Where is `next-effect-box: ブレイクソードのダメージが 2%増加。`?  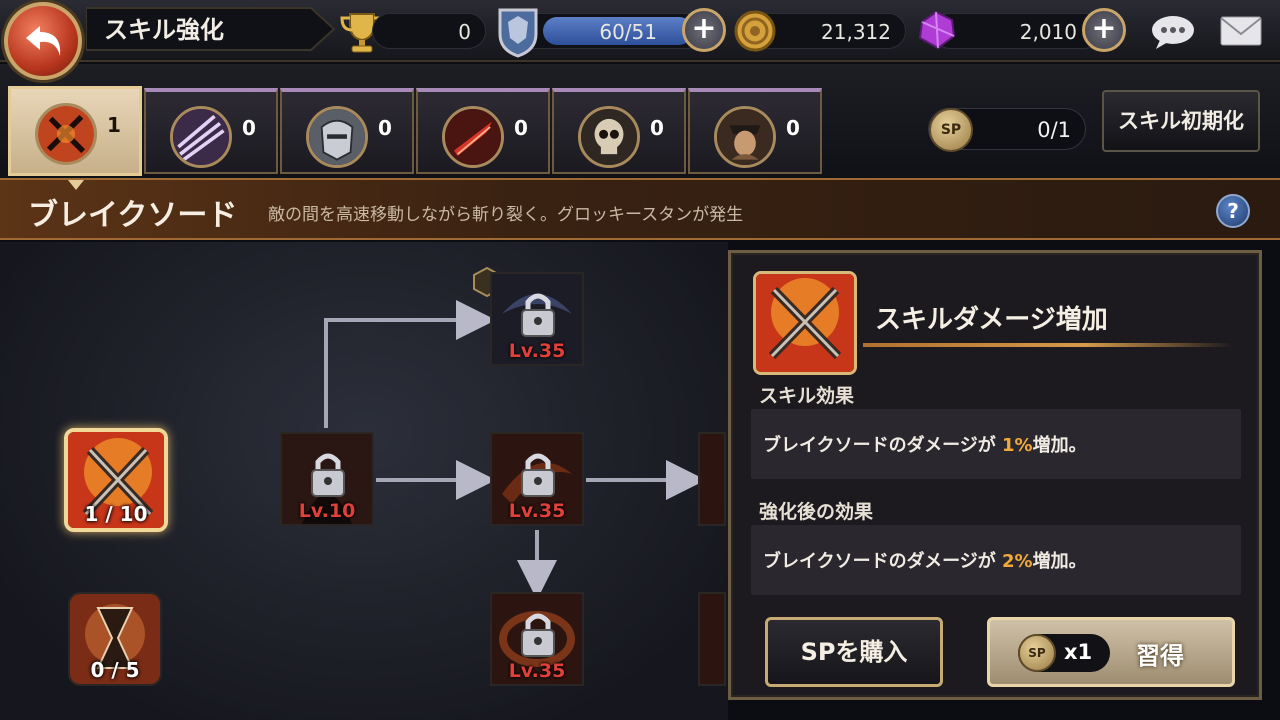
next-effect-box: ブレイクソードのダメージが 2%増加。 is located at coordinates (996, 560).